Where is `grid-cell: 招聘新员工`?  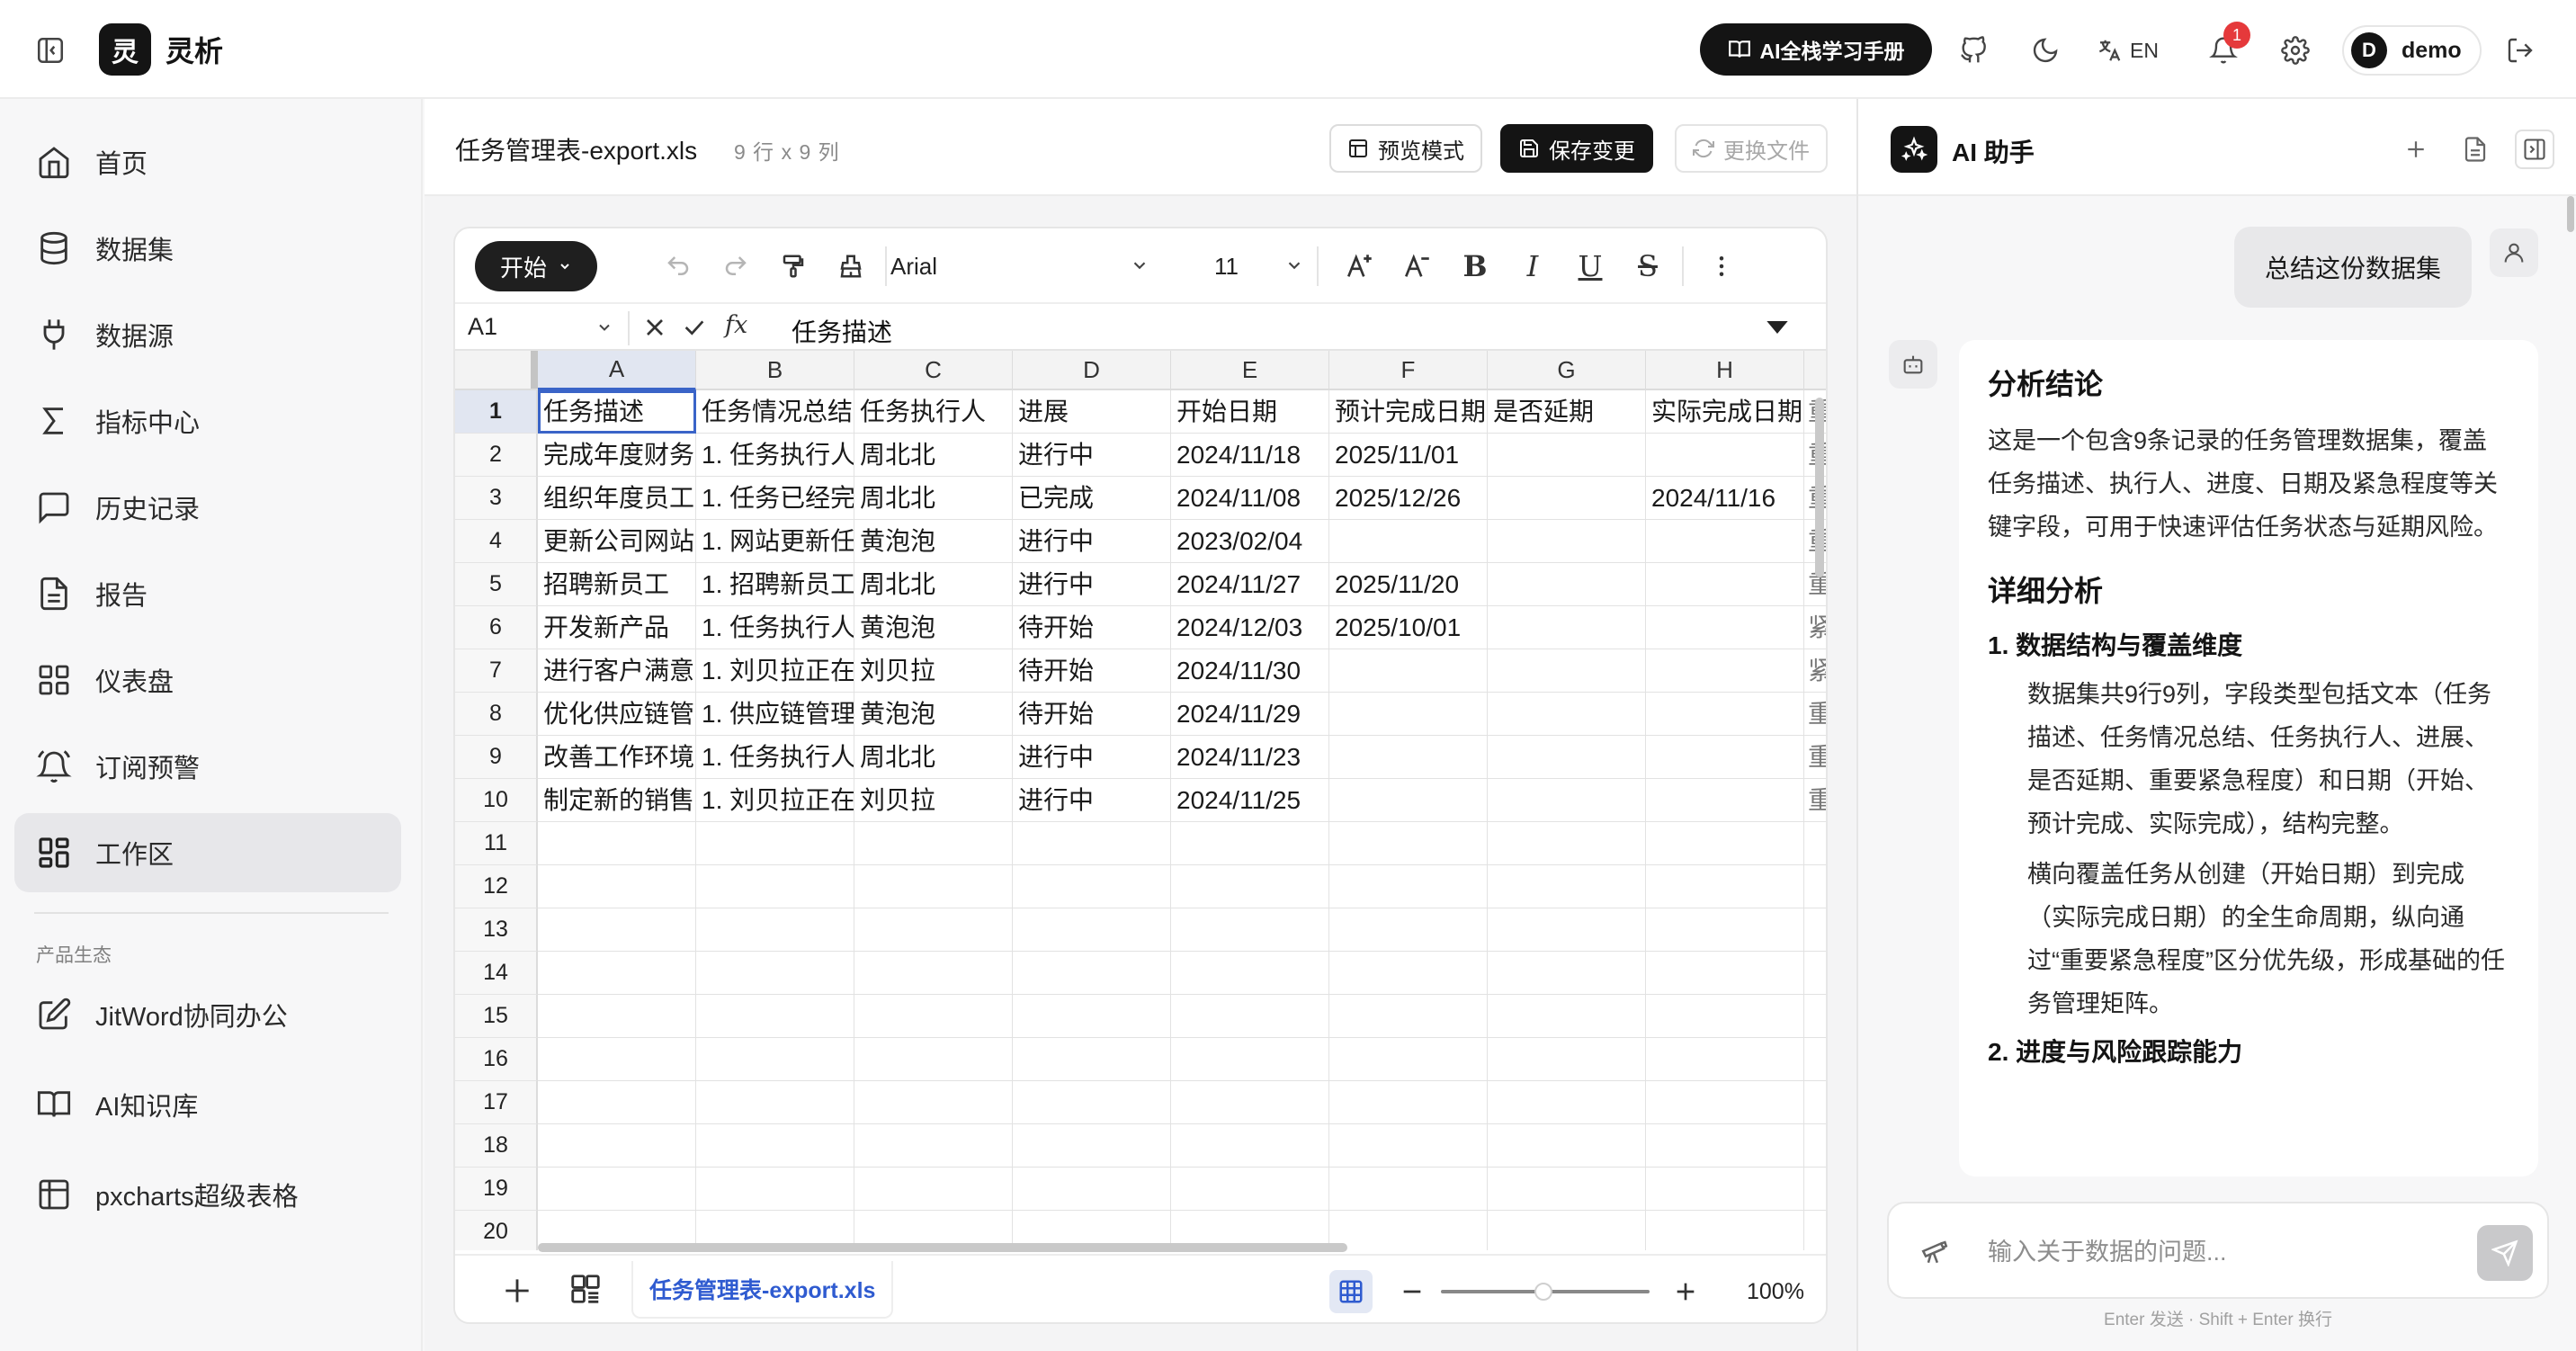
grid-cell: 招聘新员工 is located at coordinates (617, 584).